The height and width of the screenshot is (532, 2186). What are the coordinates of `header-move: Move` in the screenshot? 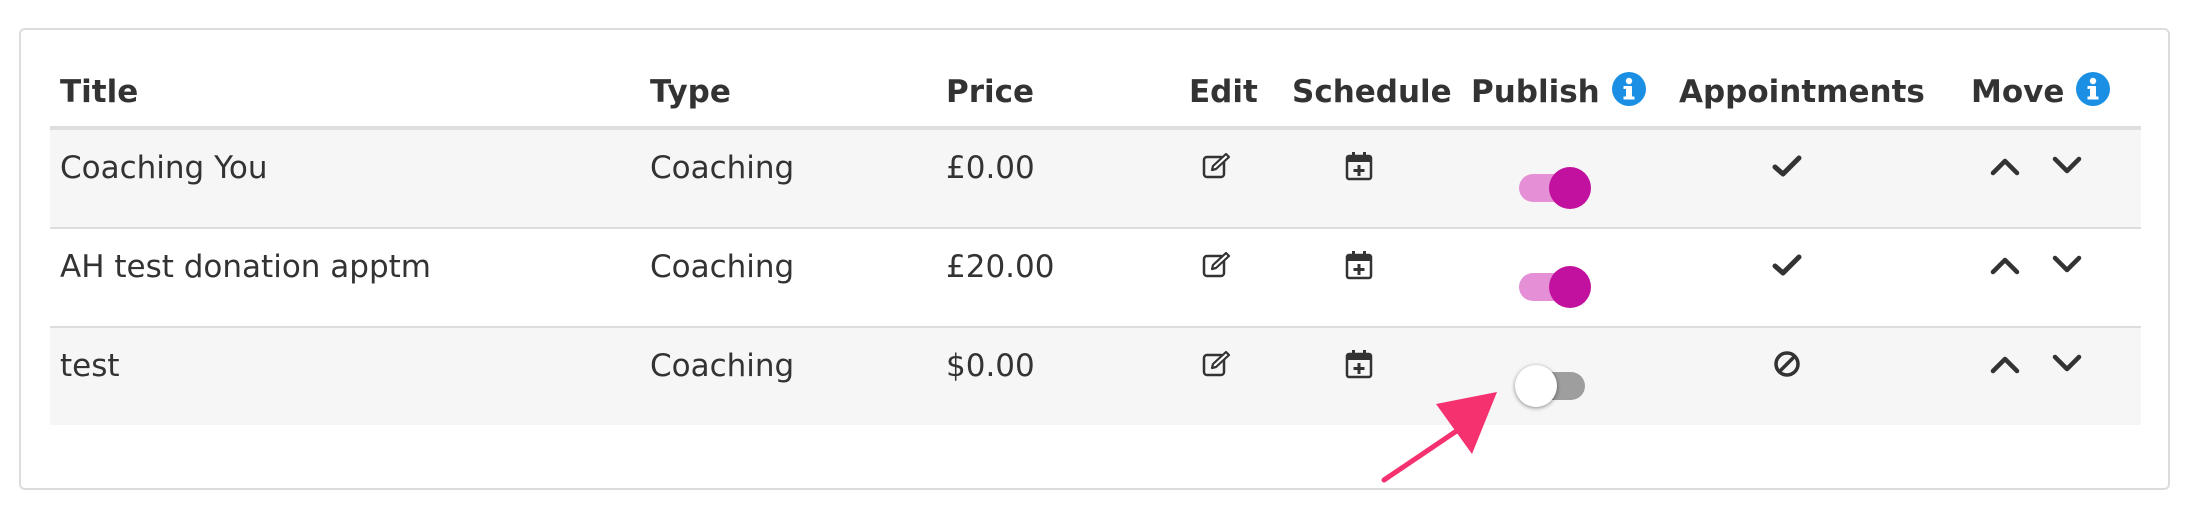 It's located at (2041, 92).